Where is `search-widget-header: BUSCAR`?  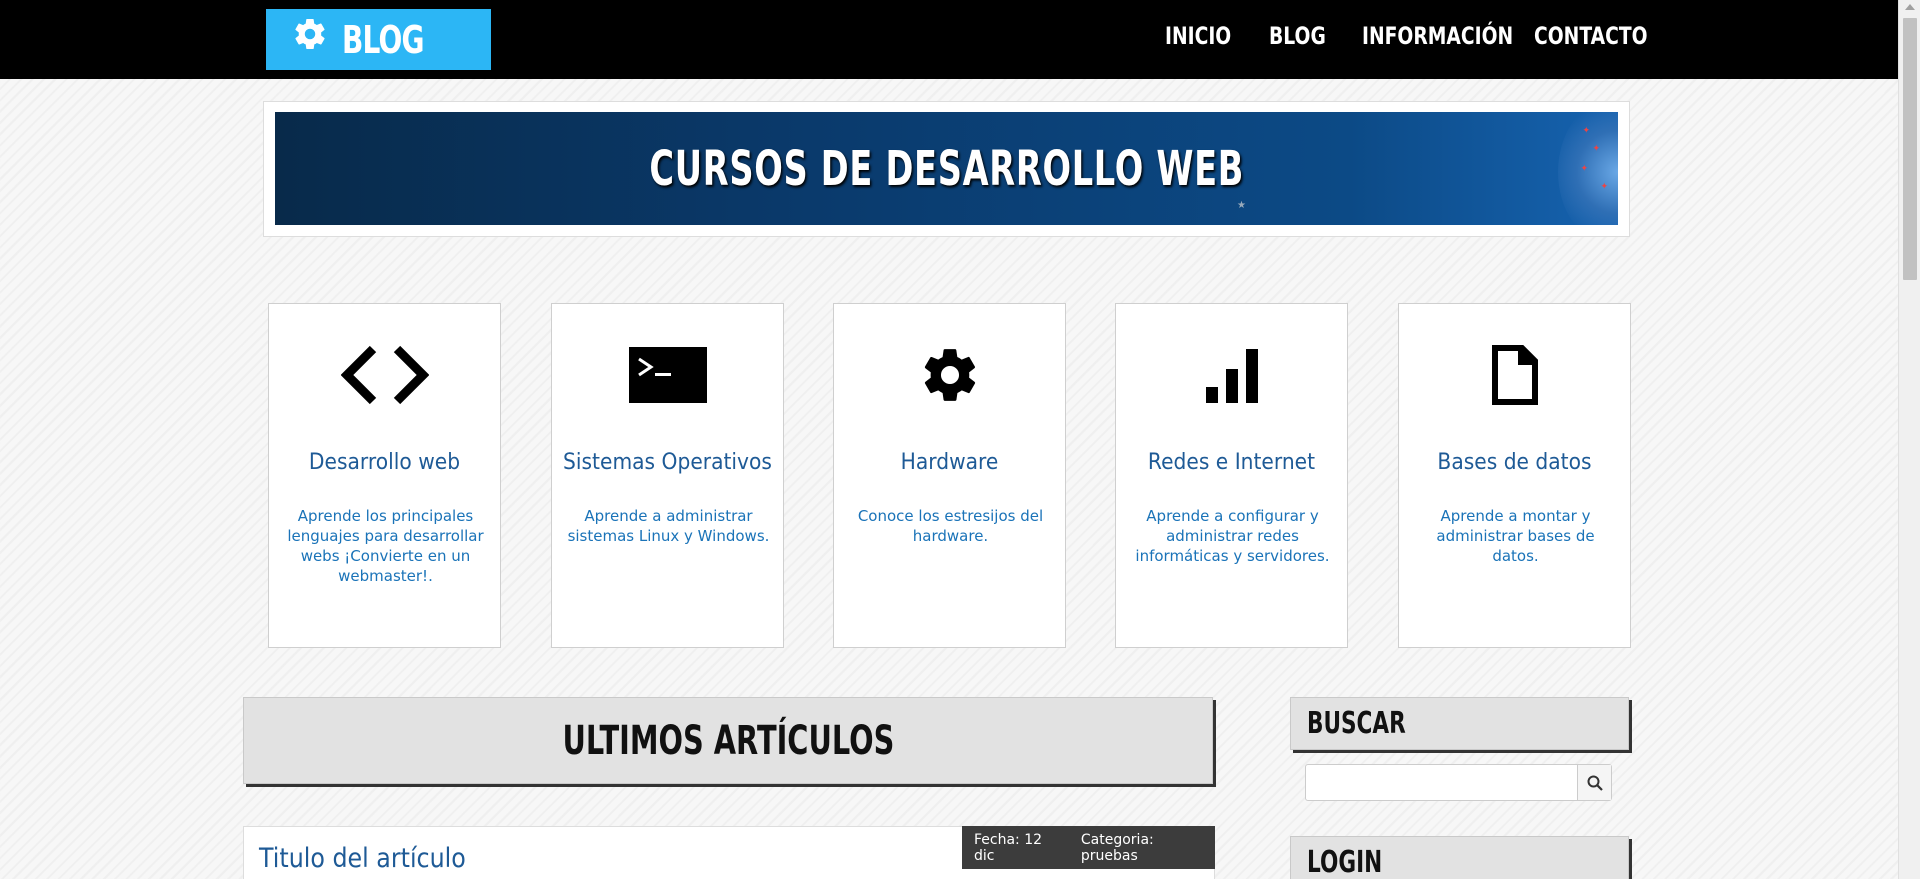
search-widget-header: BUSCAR is located at coordinates (1459, 723).